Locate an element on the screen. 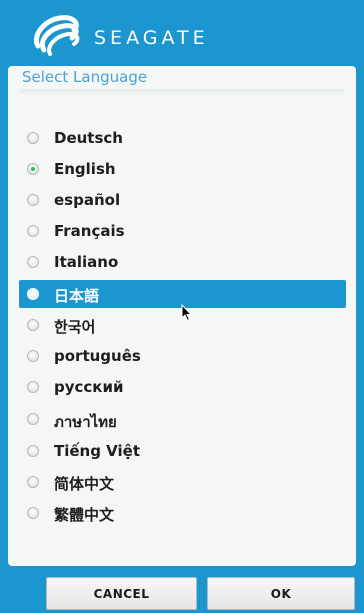 This screenshot has height=613, width=364. language-label: Italiano is located at coordinates (86, 262).